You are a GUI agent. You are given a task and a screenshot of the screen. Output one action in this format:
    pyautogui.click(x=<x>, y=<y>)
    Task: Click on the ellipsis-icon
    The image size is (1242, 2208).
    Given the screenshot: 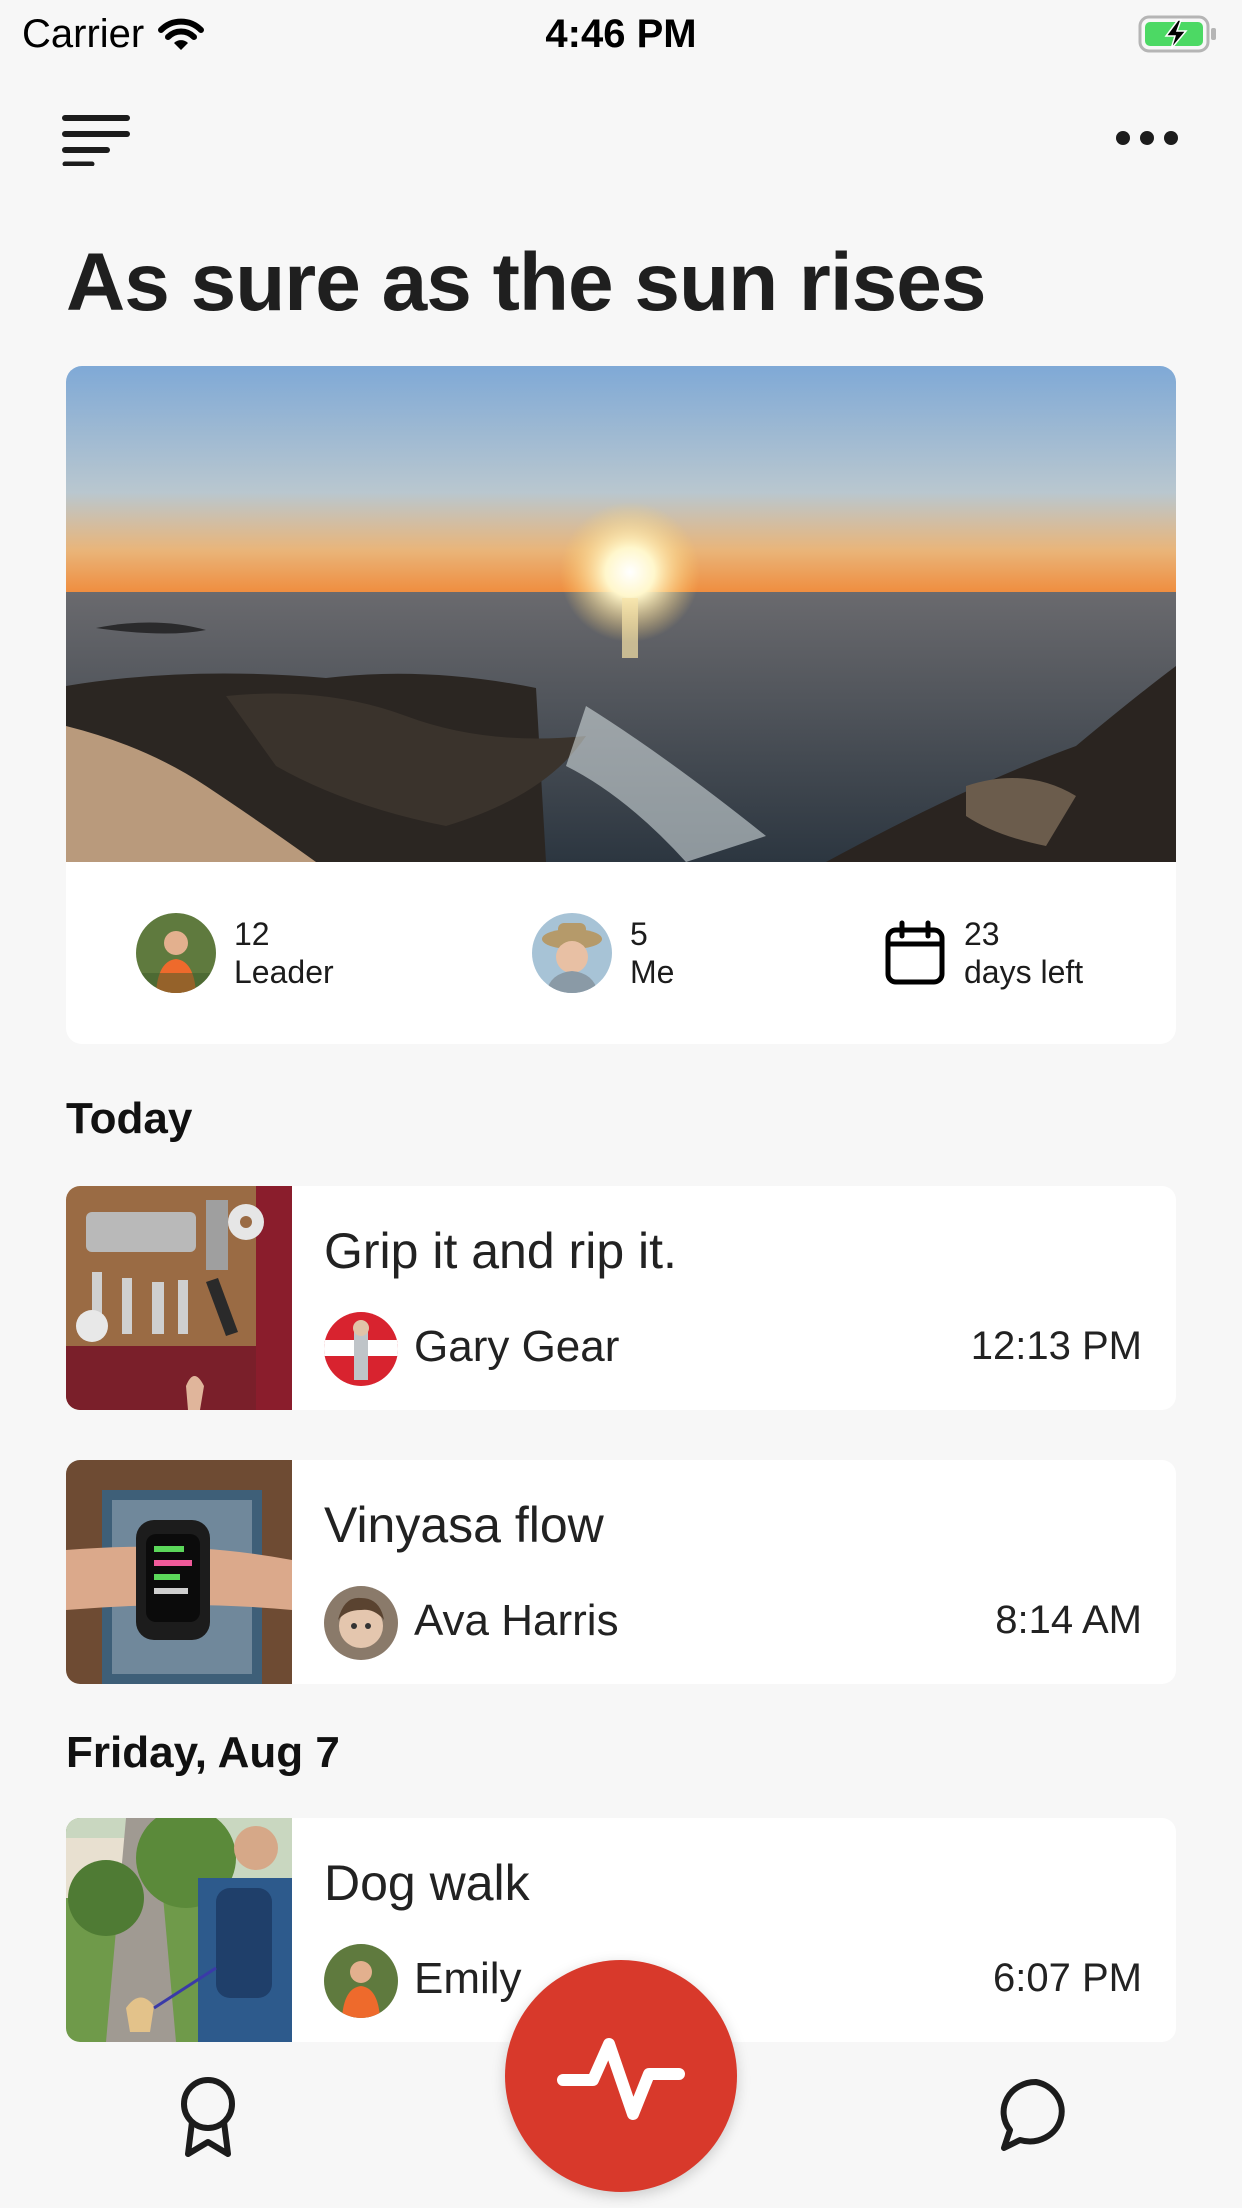 What is the action you would take?
    pyautogui.click(x=1147, y=138)
    